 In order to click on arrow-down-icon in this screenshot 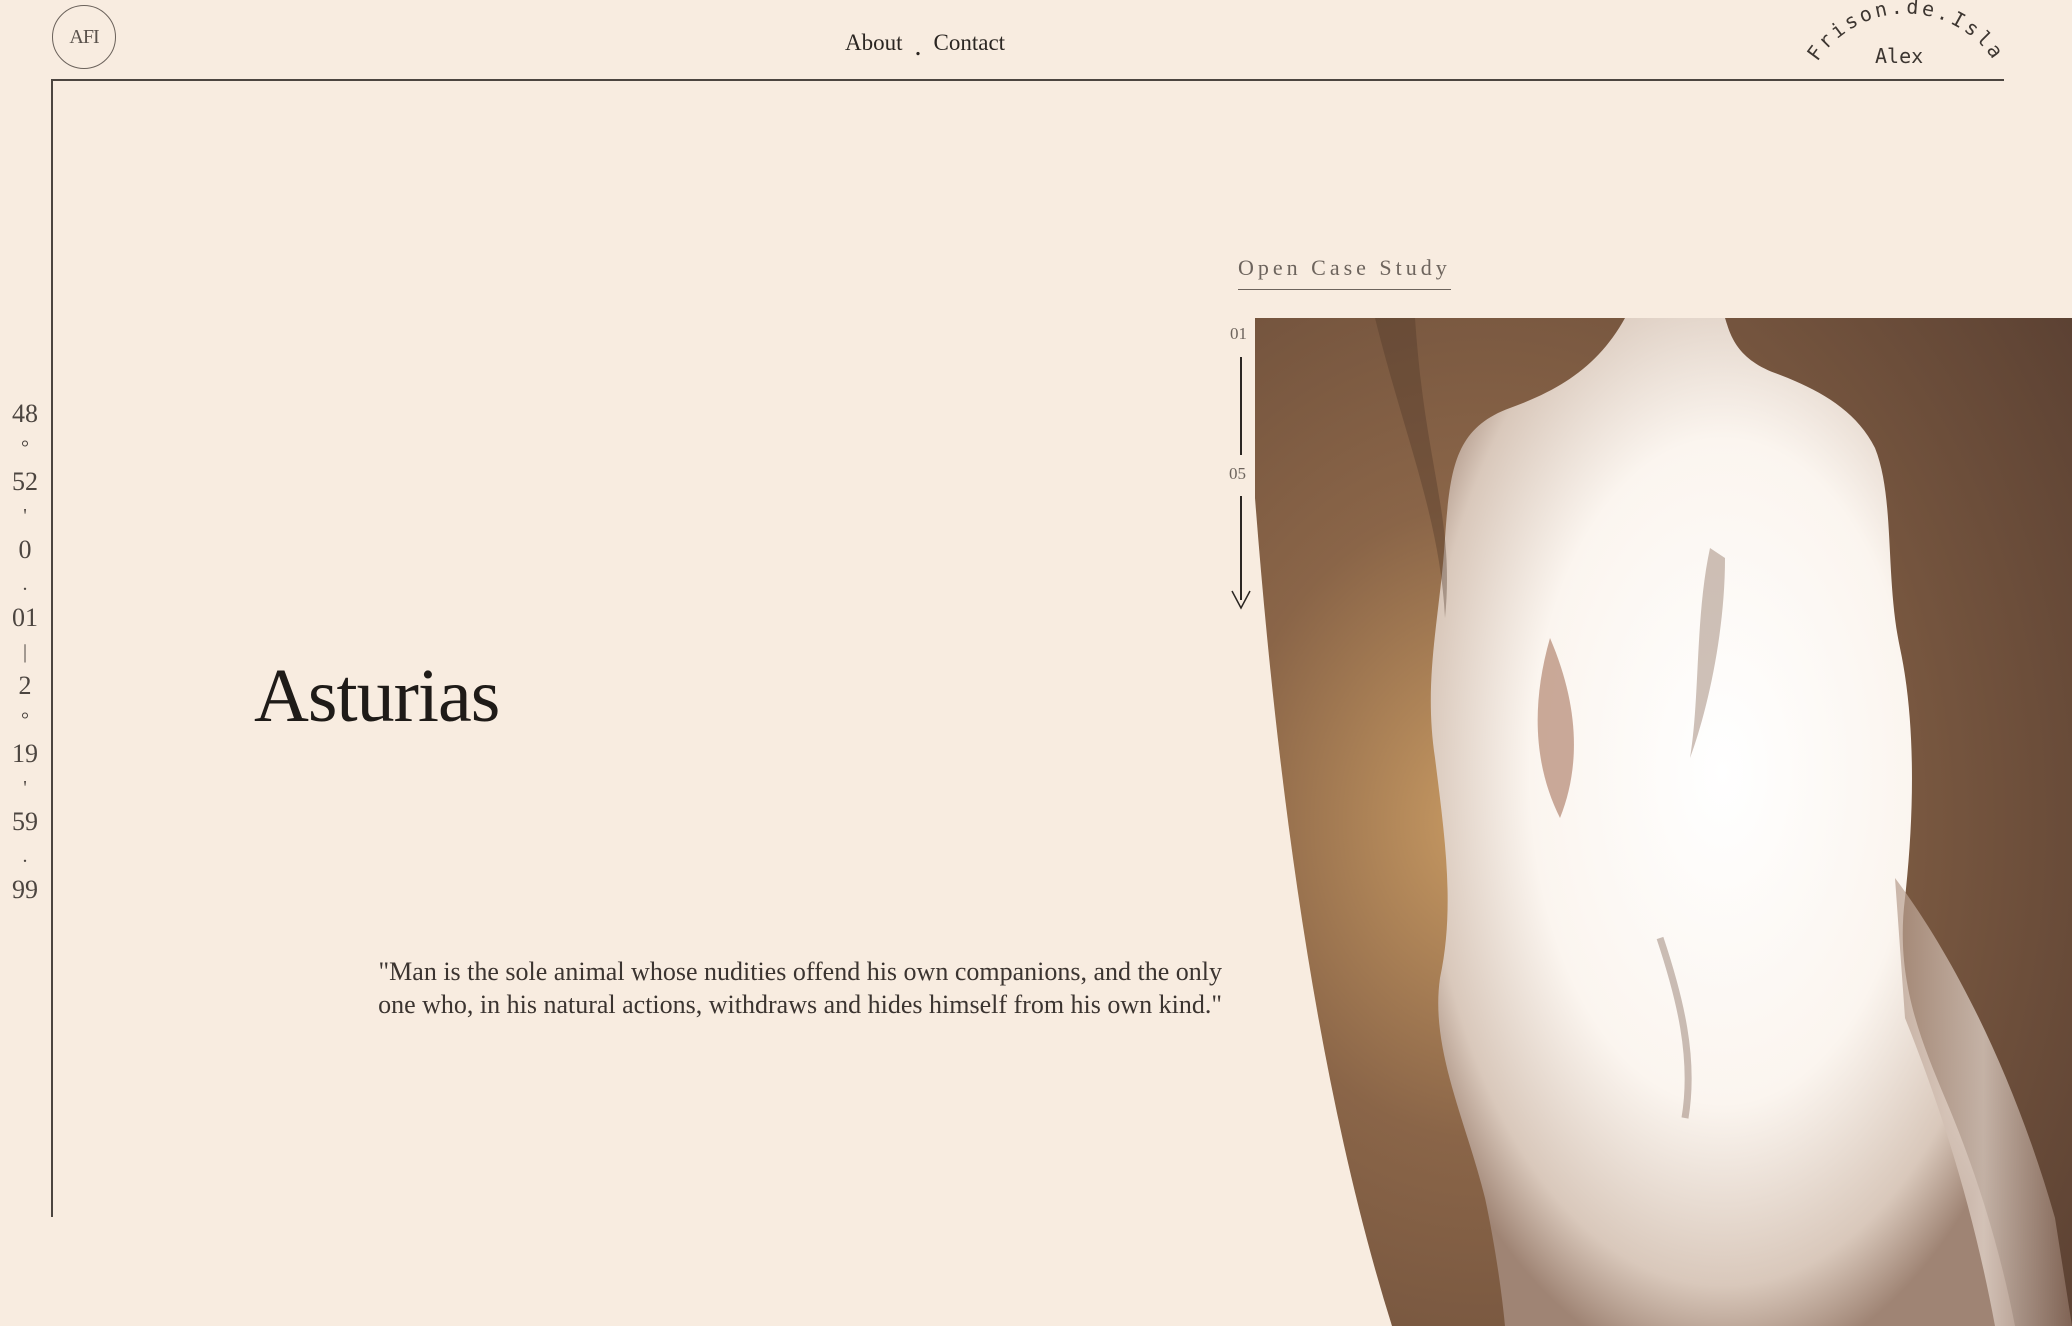, I will do `click(1241, 600)`.